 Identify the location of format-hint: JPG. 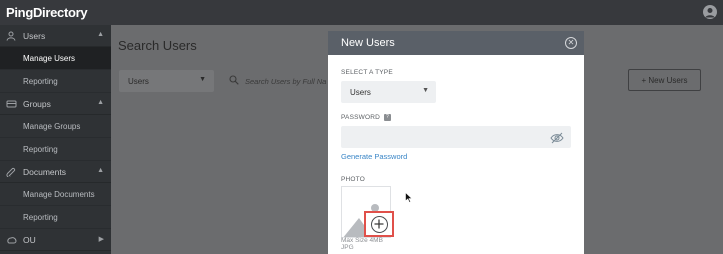
(347, 247).